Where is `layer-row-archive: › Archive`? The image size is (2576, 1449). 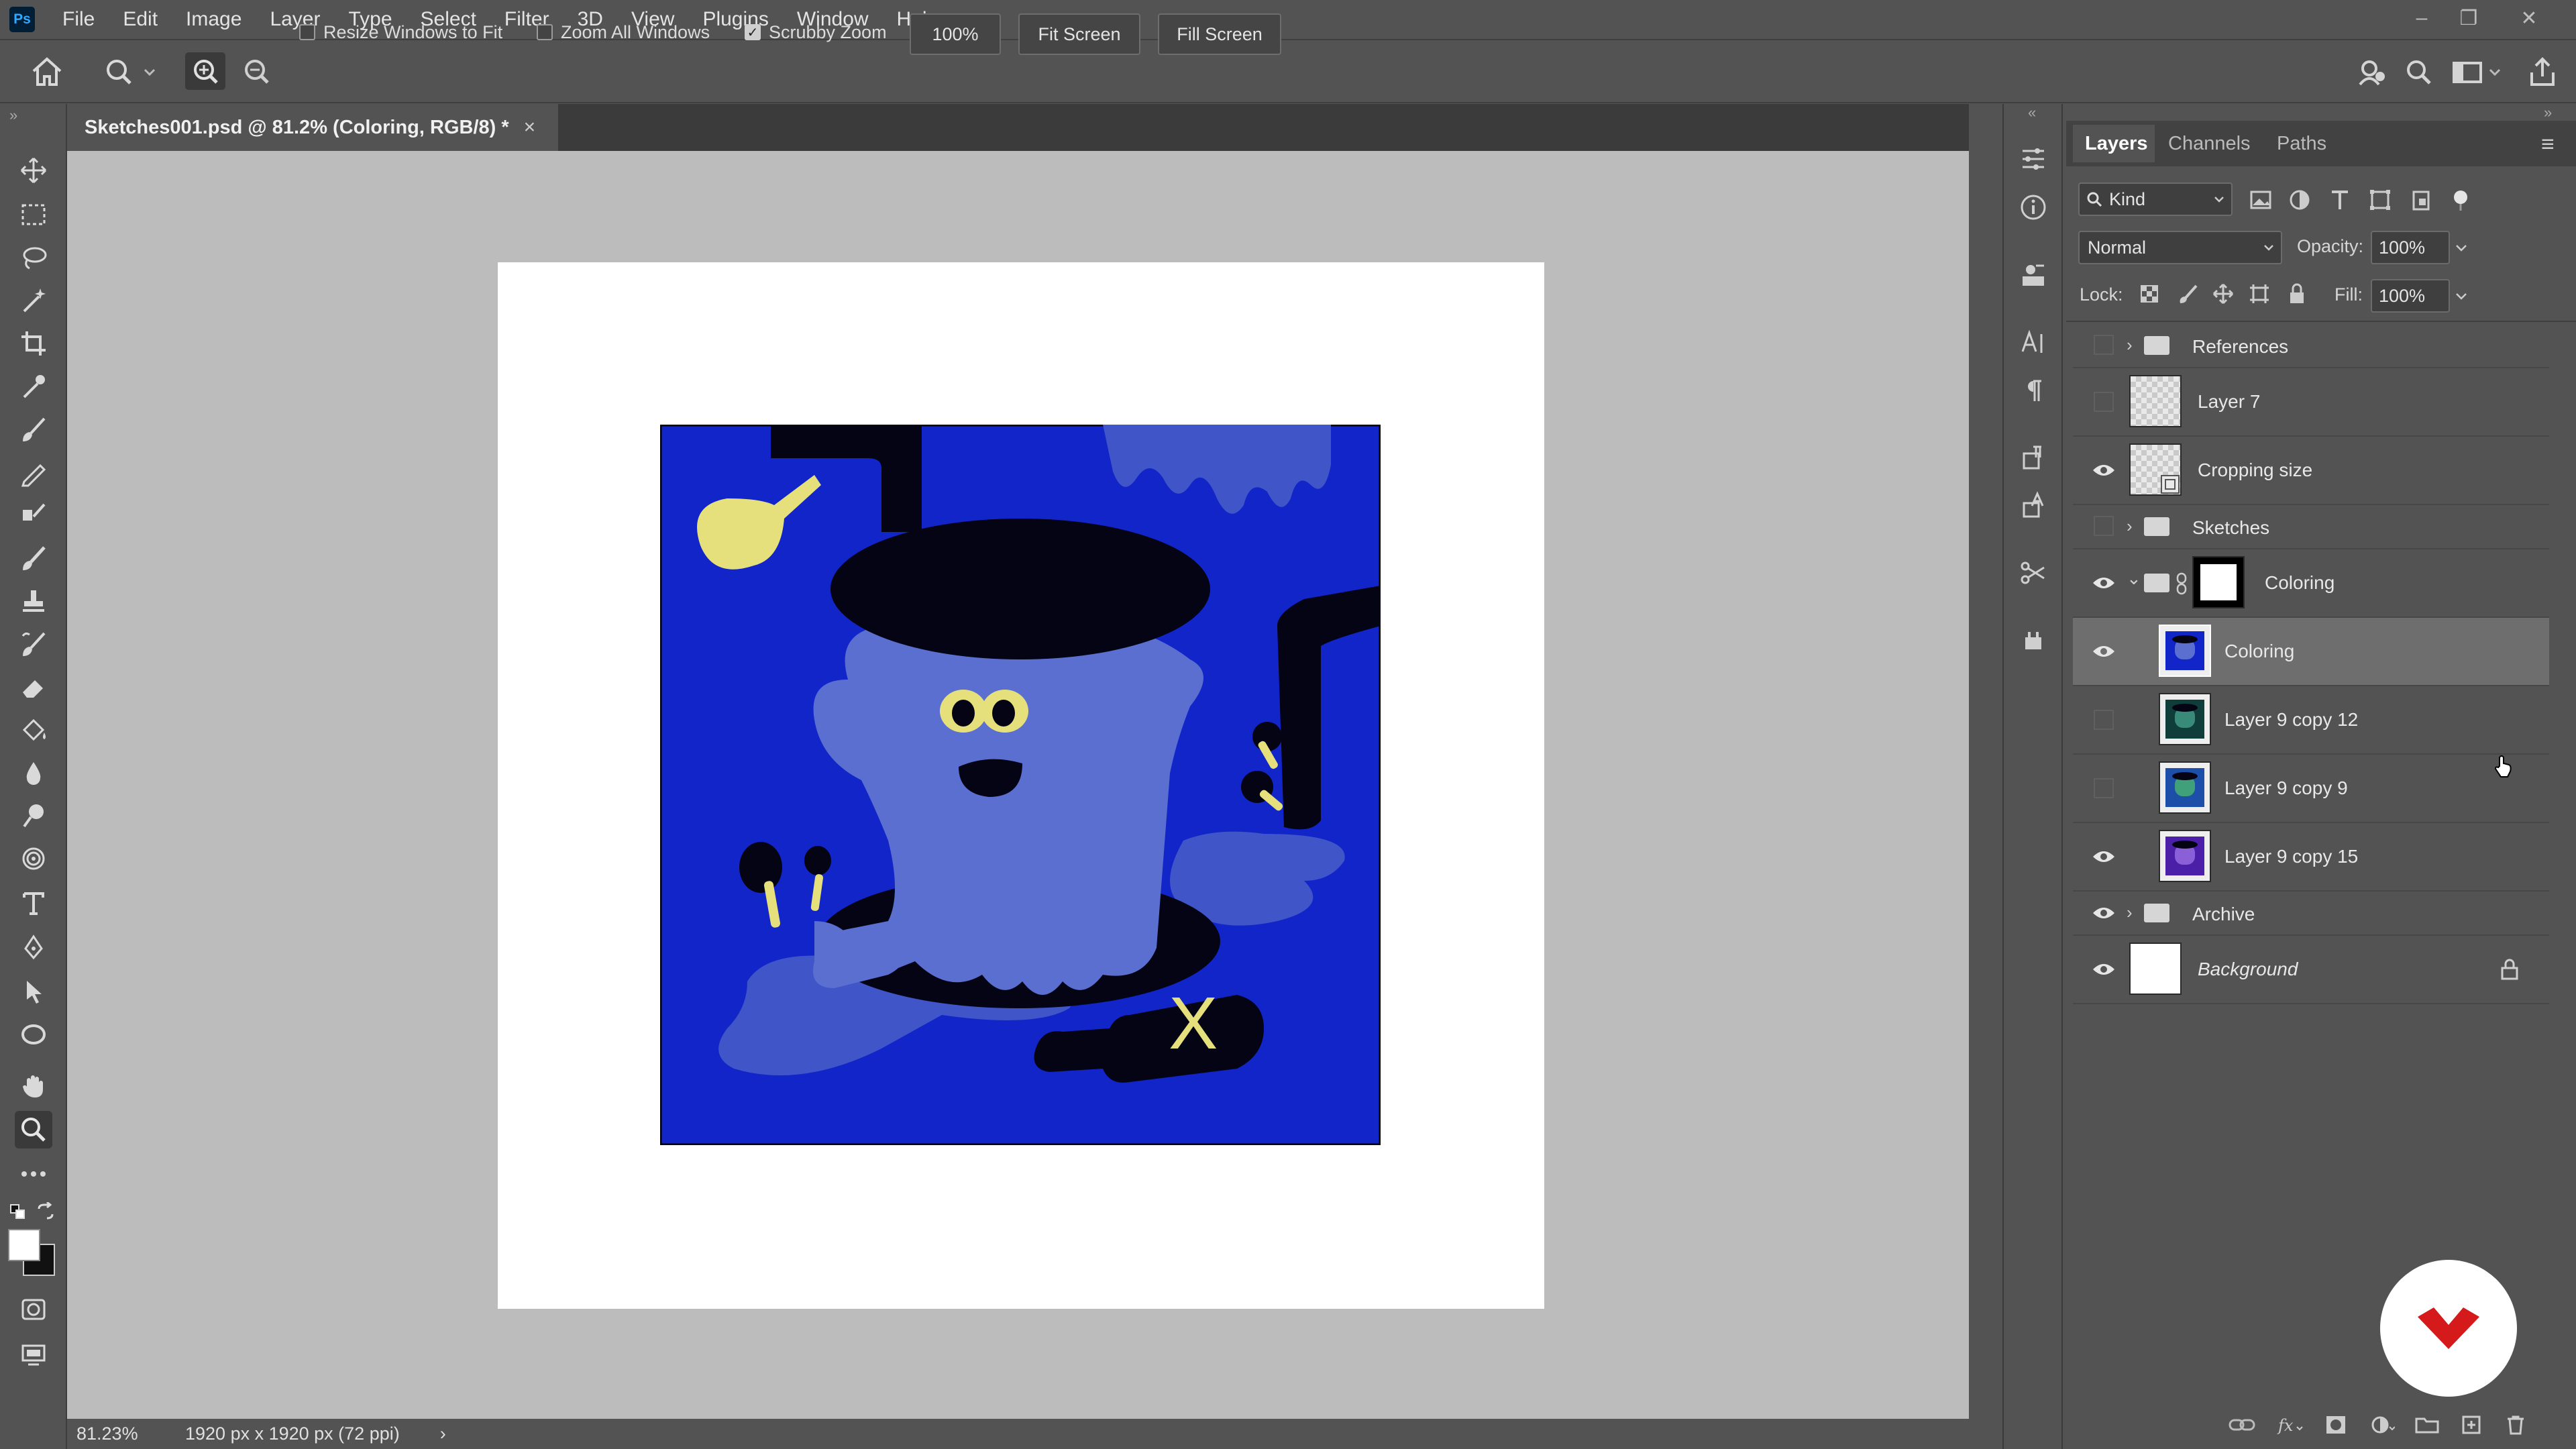
layer-row-archive: › Archive is located at coordinates (2311, 914).